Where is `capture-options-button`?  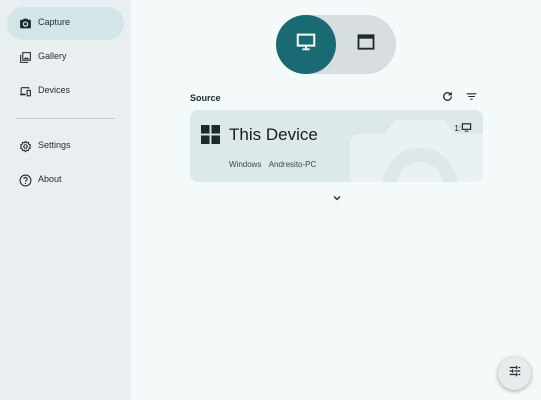 capture-options-button is located at coordinates (514, 373).